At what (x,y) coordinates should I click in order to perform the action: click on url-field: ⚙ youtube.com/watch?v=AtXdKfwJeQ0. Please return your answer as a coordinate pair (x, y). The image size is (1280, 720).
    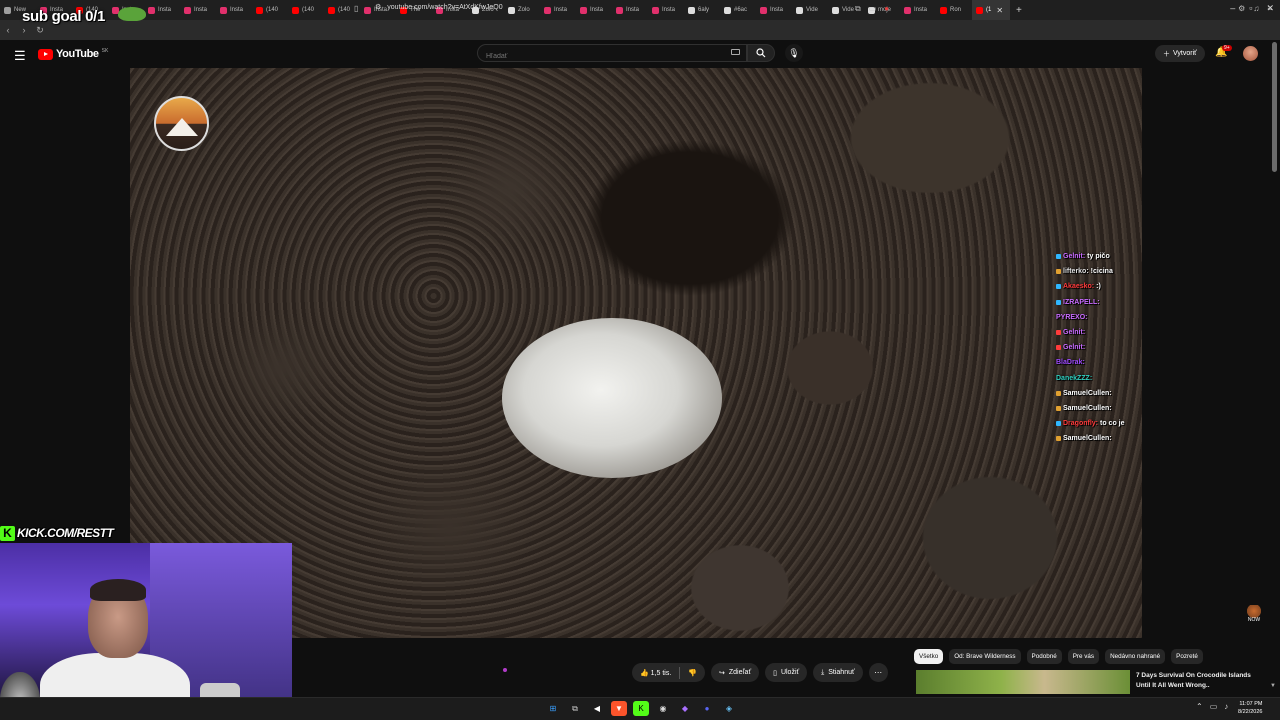
    Looking at the image, I should click on (439, 7).